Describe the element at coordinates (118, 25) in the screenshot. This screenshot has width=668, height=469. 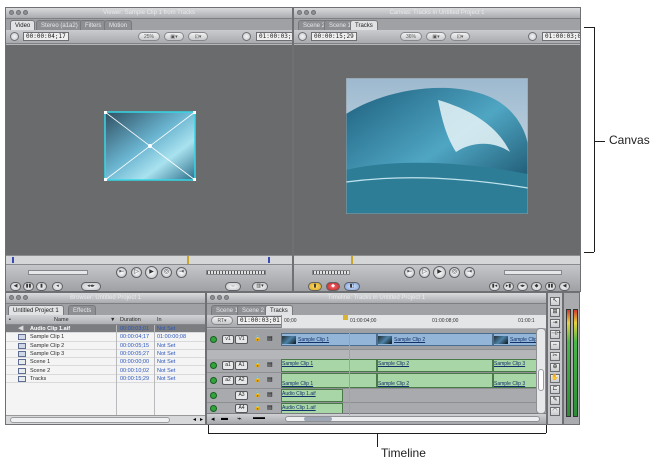
I see `tab-motion: Motion` at that location.